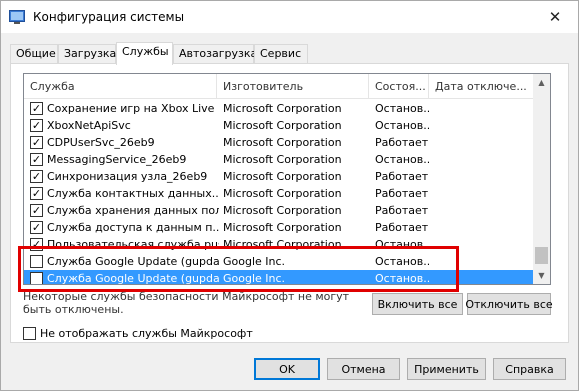 This screenshot has height=391, width=579. I want to click on vertical-scrollbar: ▲ ▼, so click(541, 179).